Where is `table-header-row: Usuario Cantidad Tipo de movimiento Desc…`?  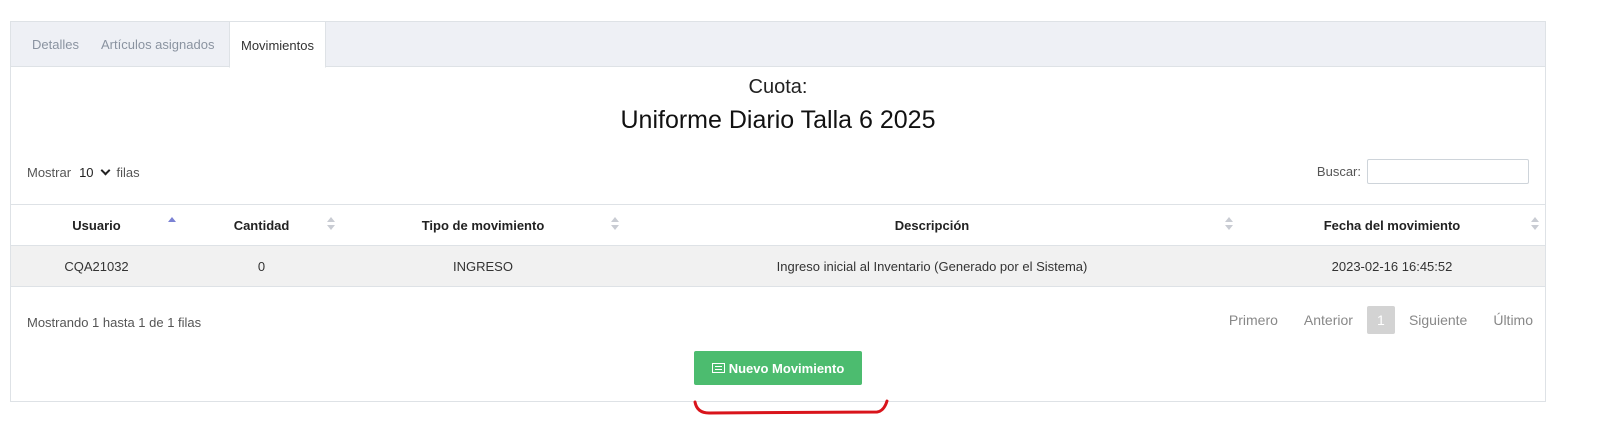 table-header-row: Usuario Cantidad Tipo de movimiento Desc… is located at coordinates (778, 225).